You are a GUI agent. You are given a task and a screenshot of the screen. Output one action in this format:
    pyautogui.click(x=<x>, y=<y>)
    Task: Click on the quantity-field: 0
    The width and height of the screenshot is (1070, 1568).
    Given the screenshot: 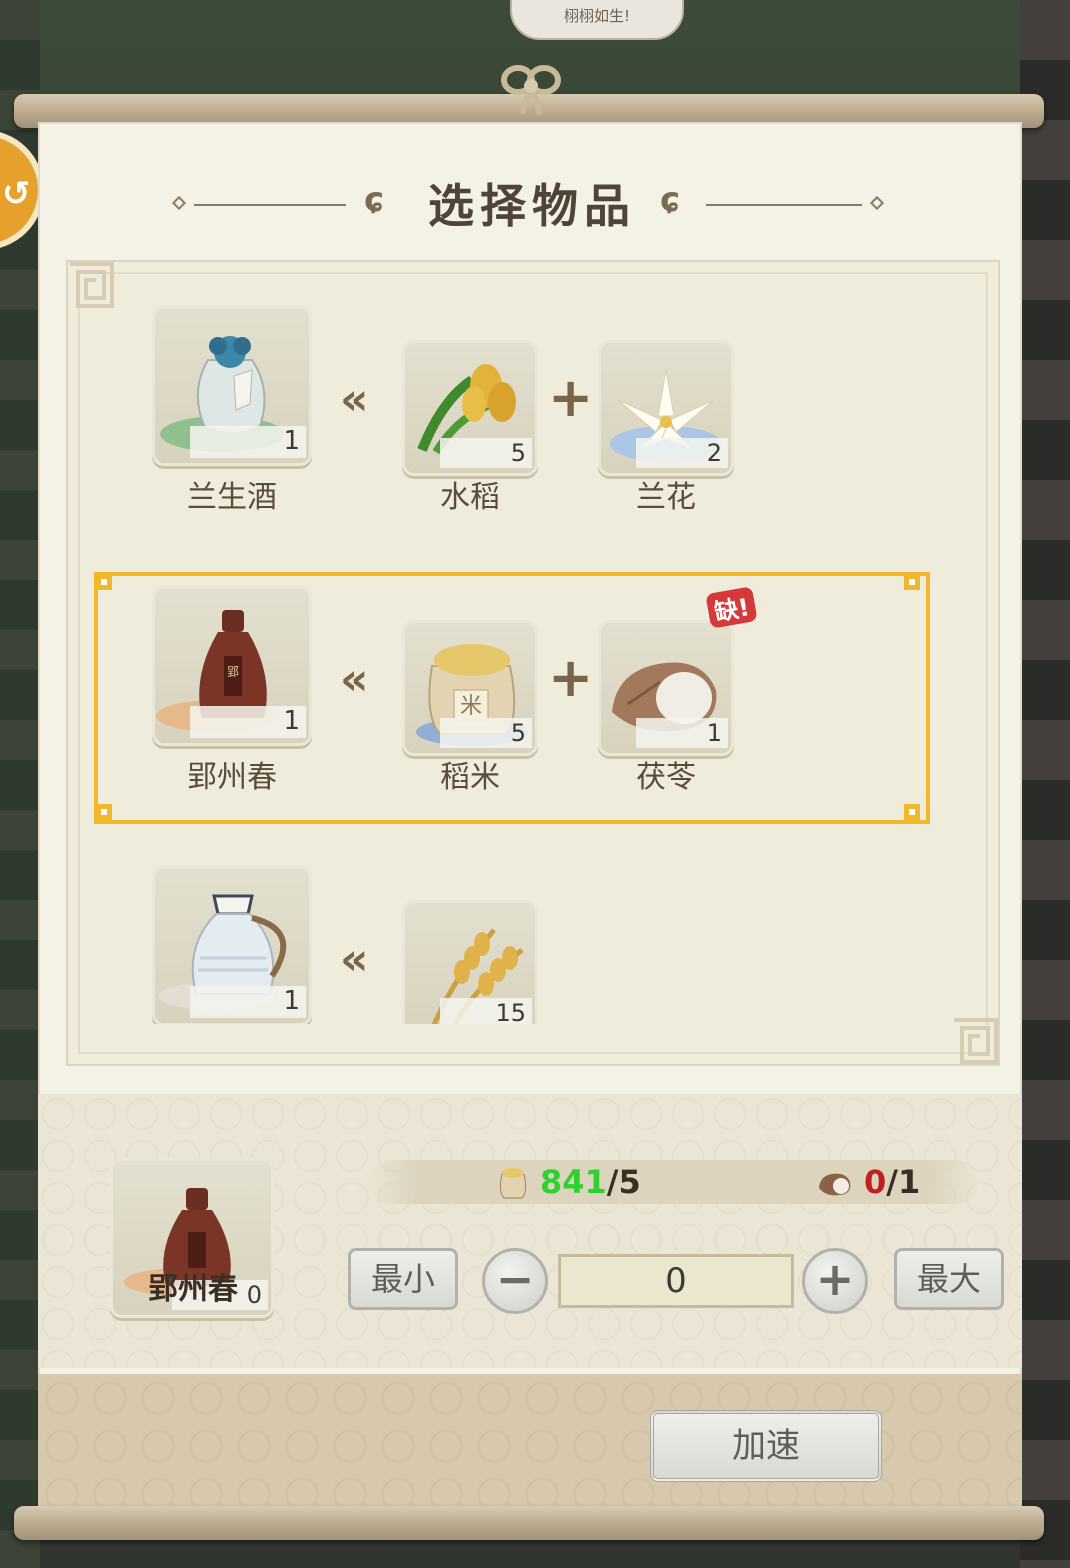 What is the action you would take?
    pyautogui.click(x=676, y=1281)
    